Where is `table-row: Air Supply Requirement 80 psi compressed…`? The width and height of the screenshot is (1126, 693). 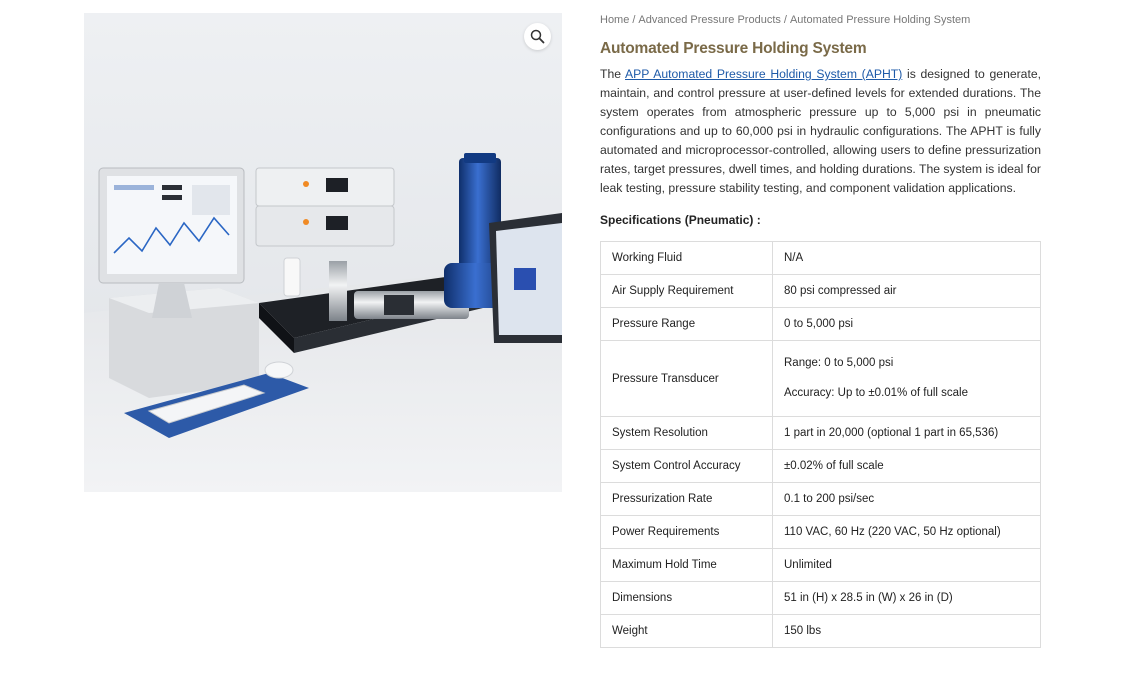
table-row: Air Supply Requirement 80 psi compressed… is located at coordinates (820, 291).